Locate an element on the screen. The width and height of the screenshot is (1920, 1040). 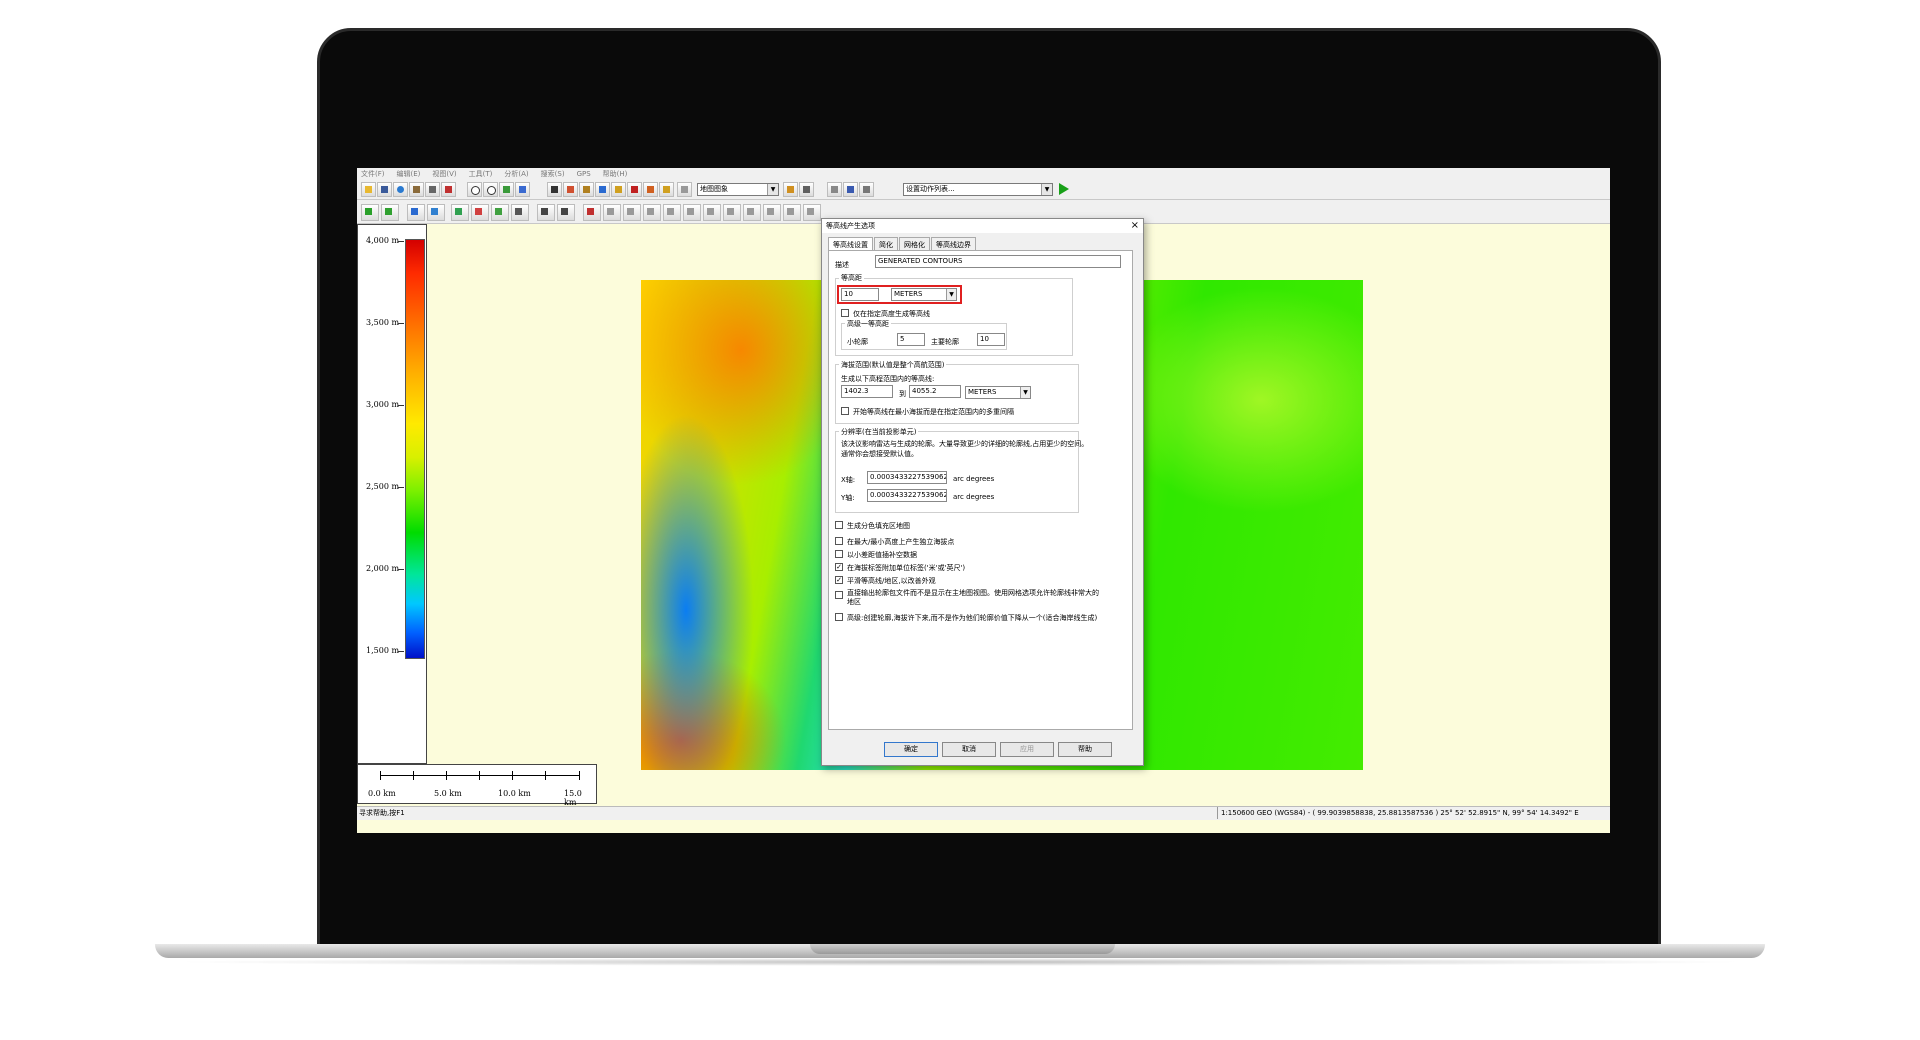
scale-line is located at coordinates (480, 775).